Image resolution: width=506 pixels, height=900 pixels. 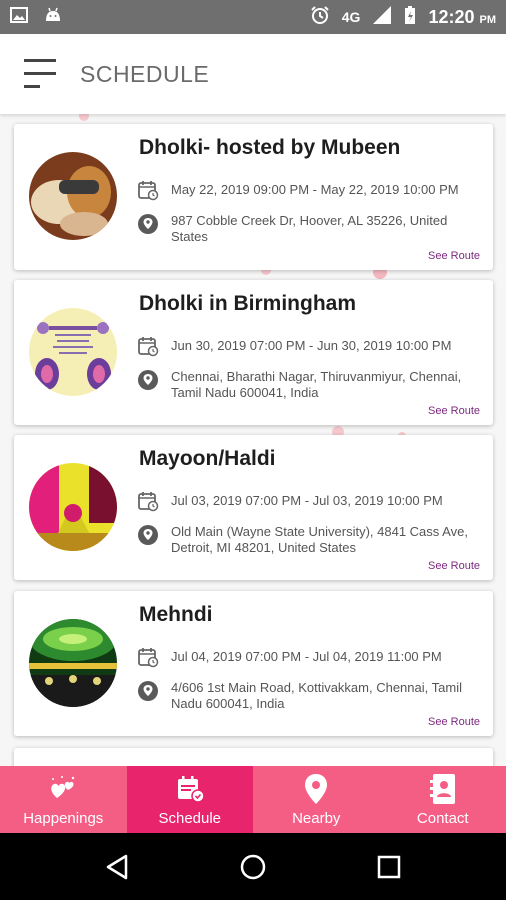 I want to click on menu-button, so click(x=40, y=74).